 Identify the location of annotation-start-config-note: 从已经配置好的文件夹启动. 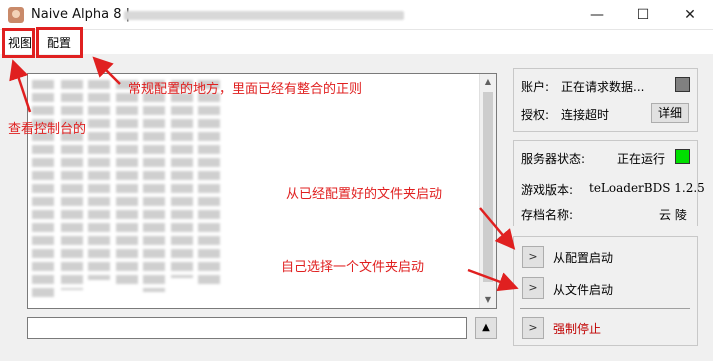
(364, 194).